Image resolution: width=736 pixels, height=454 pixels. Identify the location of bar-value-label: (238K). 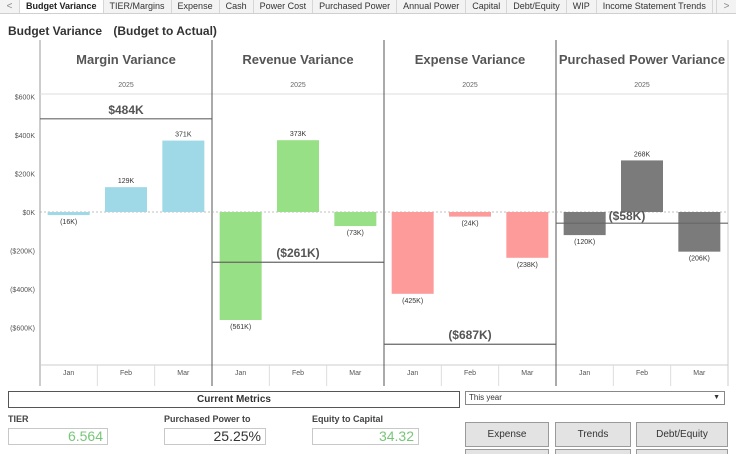
(527, 265).